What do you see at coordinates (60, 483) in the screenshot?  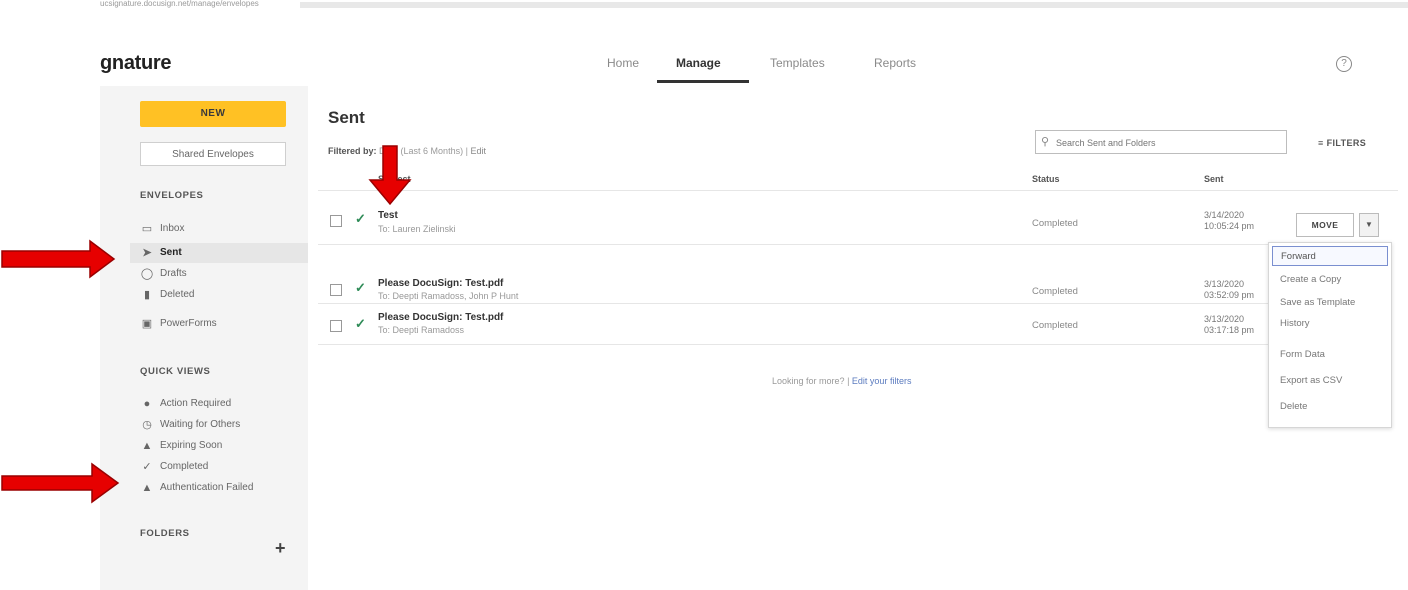 I see `red-arrow-completed` at bounding box center [60, 483].